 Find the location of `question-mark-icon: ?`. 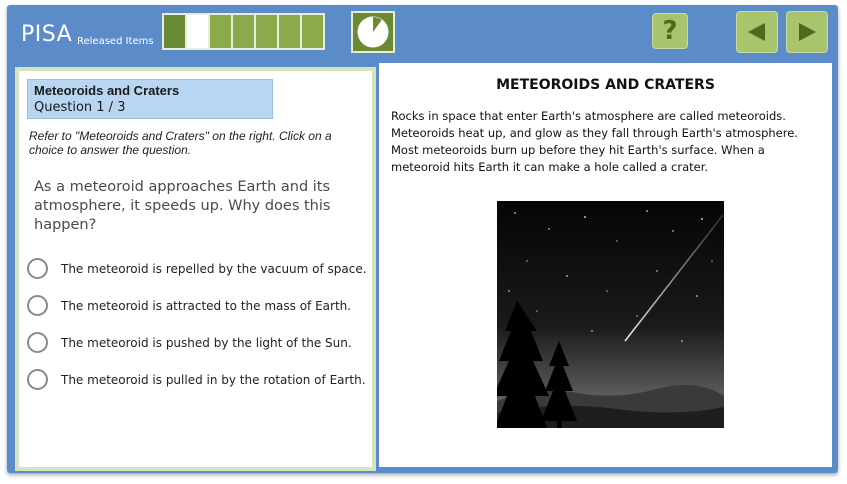

question-mark-icon: ? is located at coordinates (670, 31).